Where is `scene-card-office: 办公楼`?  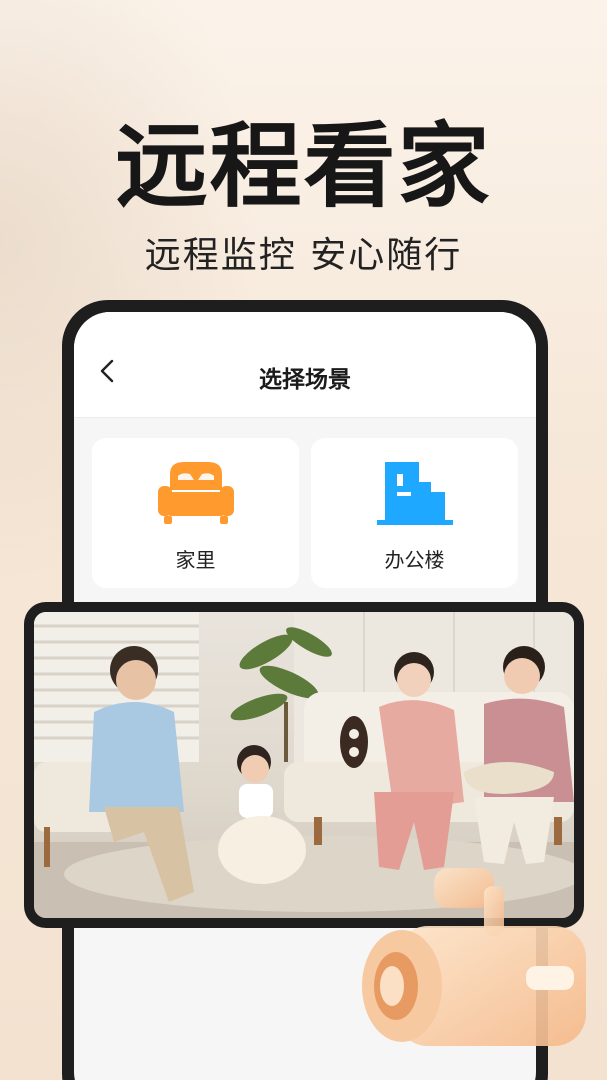 scene-card-office: 办公楼 is located at coordinates (414, 513).